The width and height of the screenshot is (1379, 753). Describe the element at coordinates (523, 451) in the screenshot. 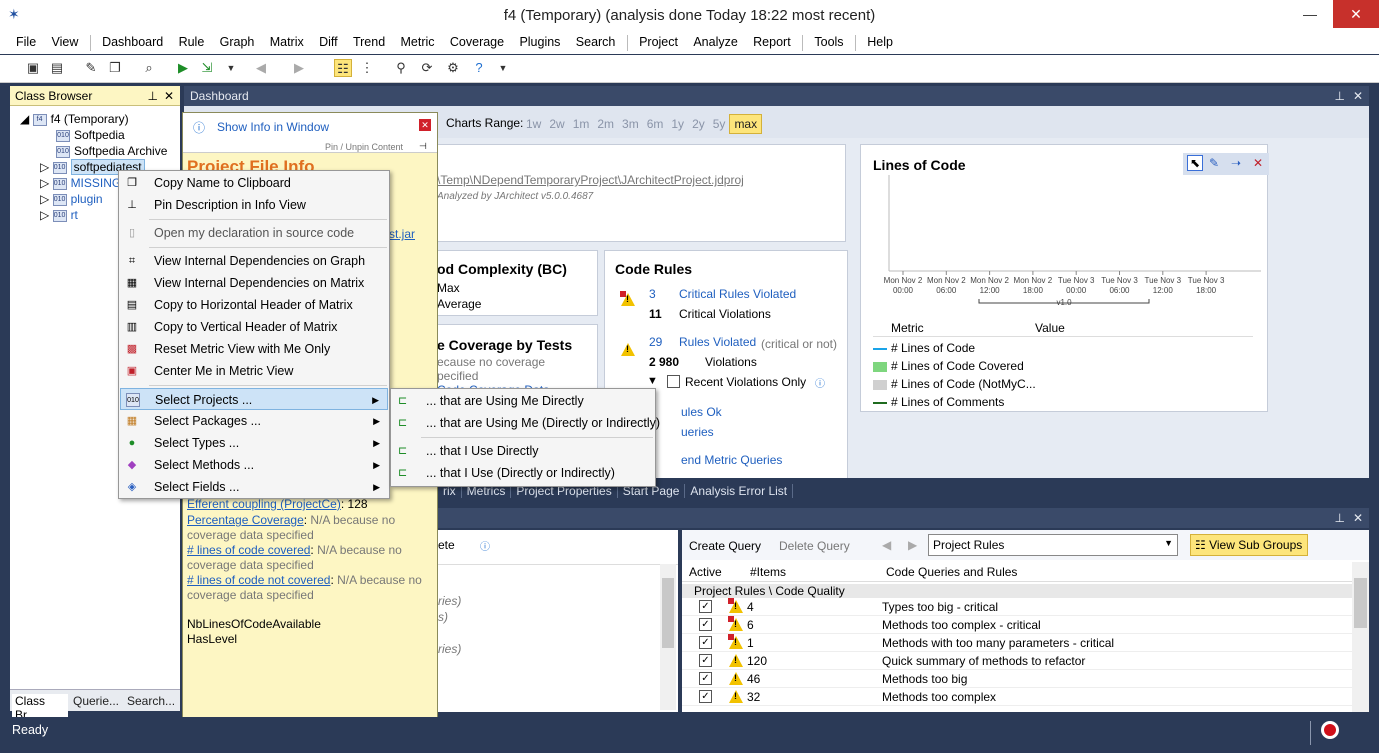

I see `i-use-directly-item: ⊏ ... that I Use Directly` at that location.